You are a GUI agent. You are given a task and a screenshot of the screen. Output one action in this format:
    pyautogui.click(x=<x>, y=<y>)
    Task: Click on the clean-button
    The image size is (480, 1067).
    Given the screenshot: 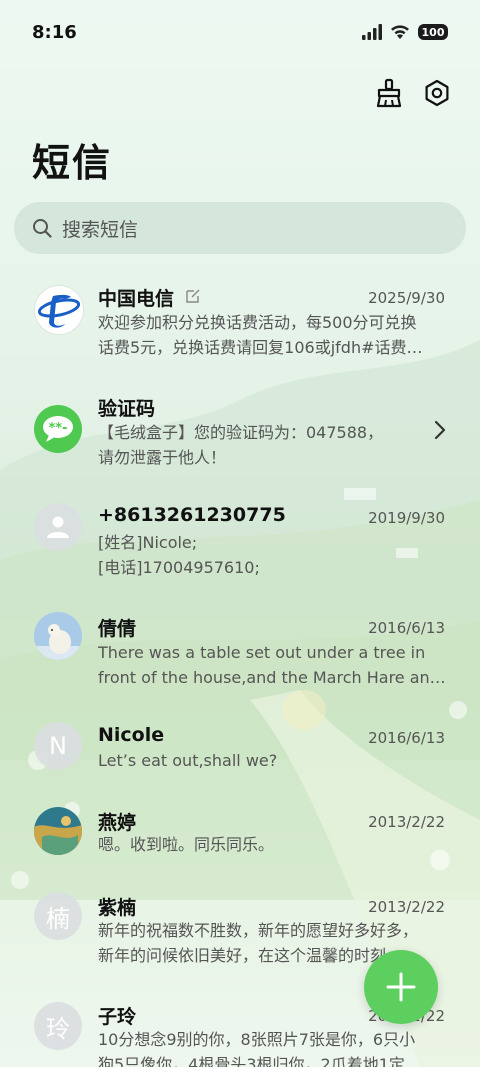 What is the action you would take?
    pyautogui.click(x=389, y=93)
    